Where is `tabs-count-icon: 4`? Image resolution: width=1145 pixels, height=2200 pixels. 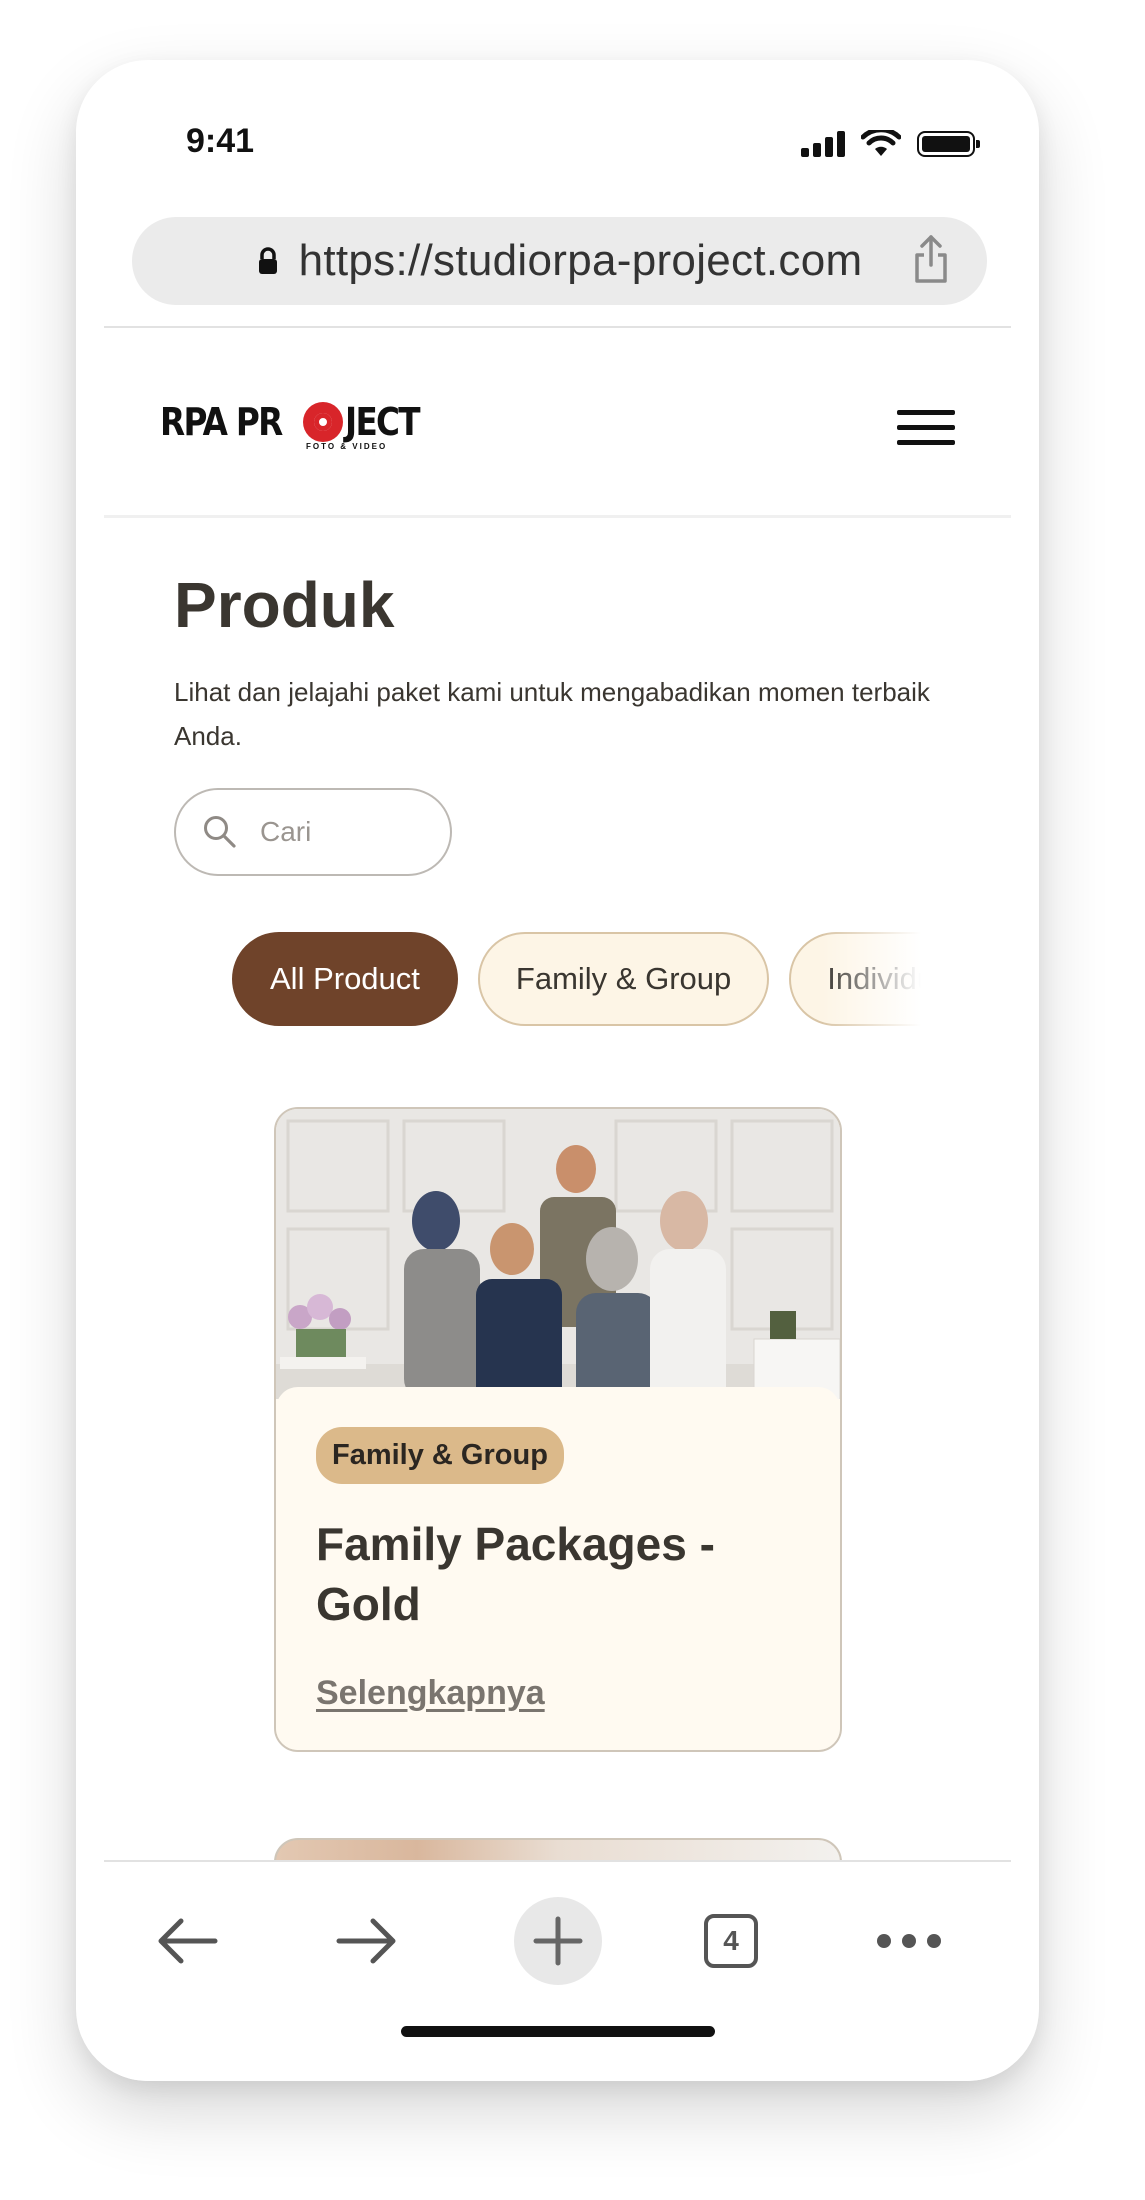 tabs-count-icon: 4 is located at coordinates (731, 1941).